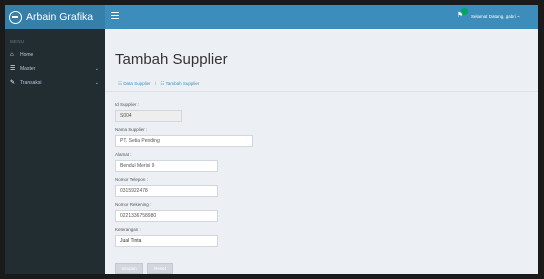  I want to click on page-title: Tambah Supplier, so click(171, 59).